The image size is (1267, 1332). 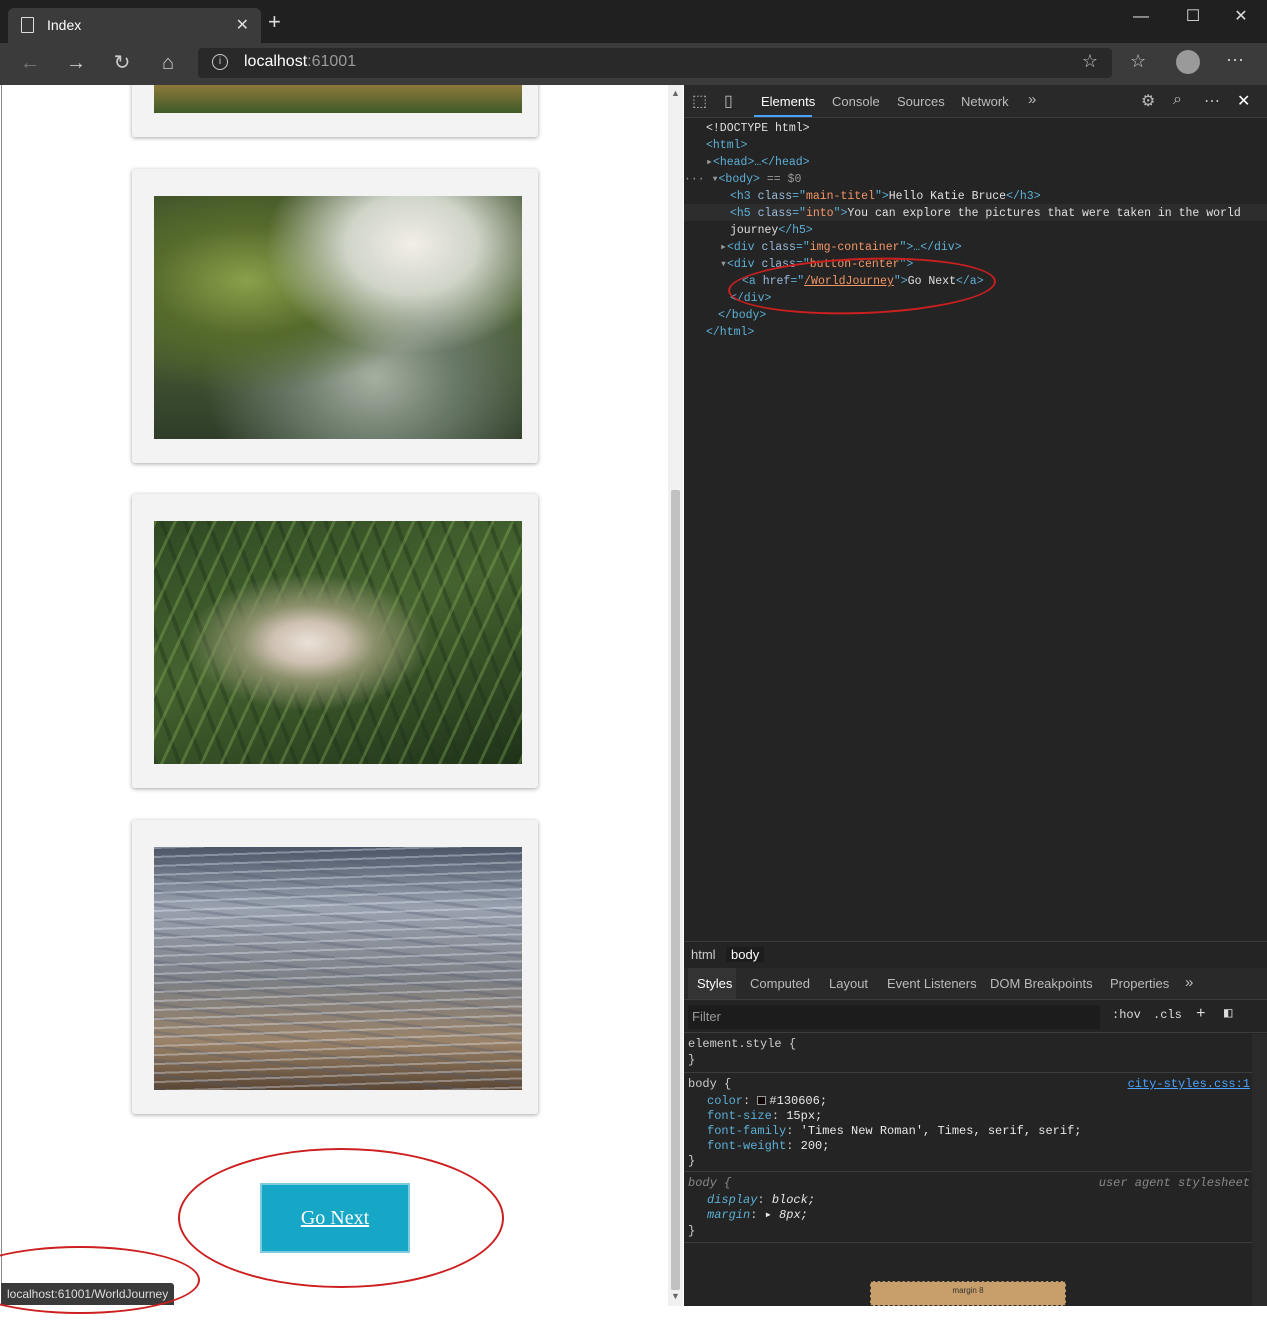 I want to click on dom-node: ▸<head>…</head>, so click(x=758, y=162).